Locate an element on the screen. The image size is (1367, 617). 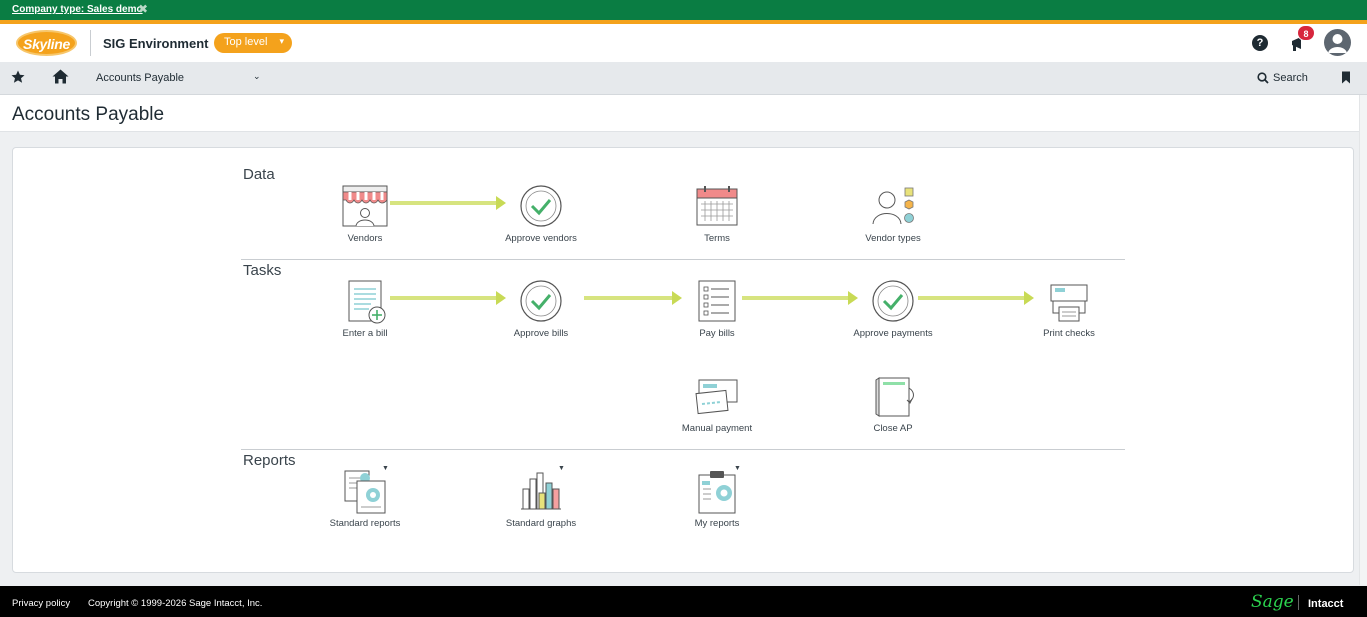
module-selector: Accounts Payable is located at coordinates (140, 78).